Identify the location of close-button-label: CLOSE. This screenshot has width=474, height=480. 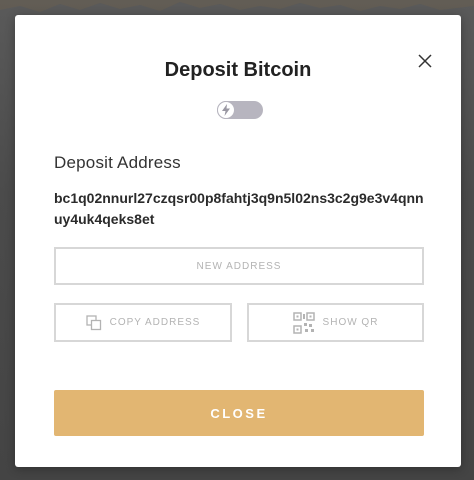
(239, 413).